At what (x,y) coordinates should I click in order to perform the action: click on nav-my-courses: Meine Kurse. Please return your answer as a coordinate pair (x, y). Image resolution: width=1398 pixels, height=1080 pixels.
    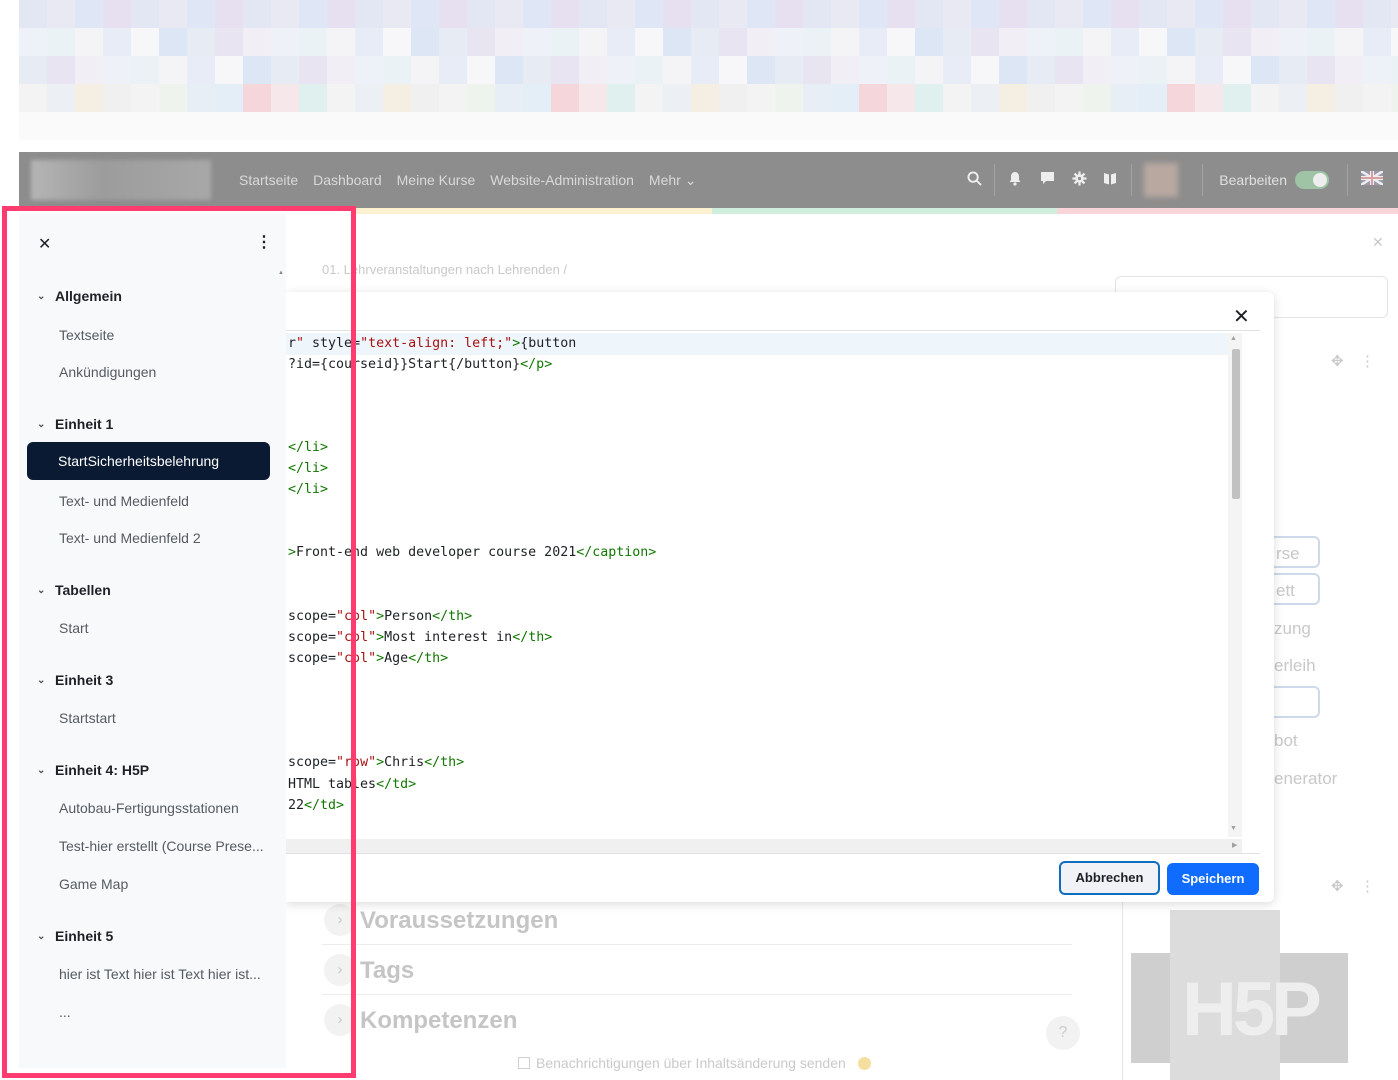
    Looking at the image, I should click on (436, 180).